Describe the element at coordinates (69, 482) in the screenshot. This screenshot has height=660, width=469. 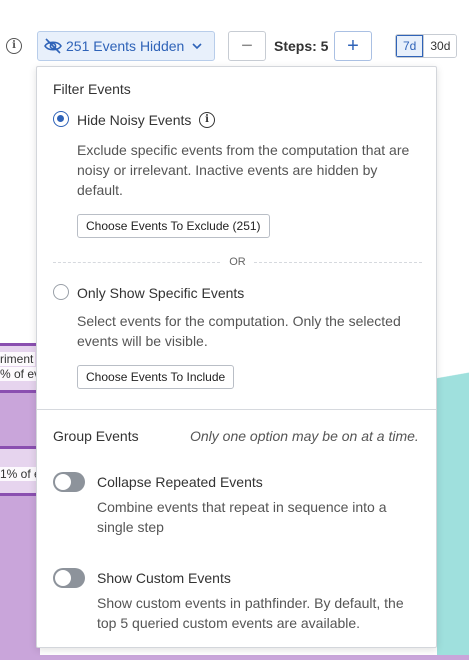
I see `collapse-repeated-toggle` at that location.